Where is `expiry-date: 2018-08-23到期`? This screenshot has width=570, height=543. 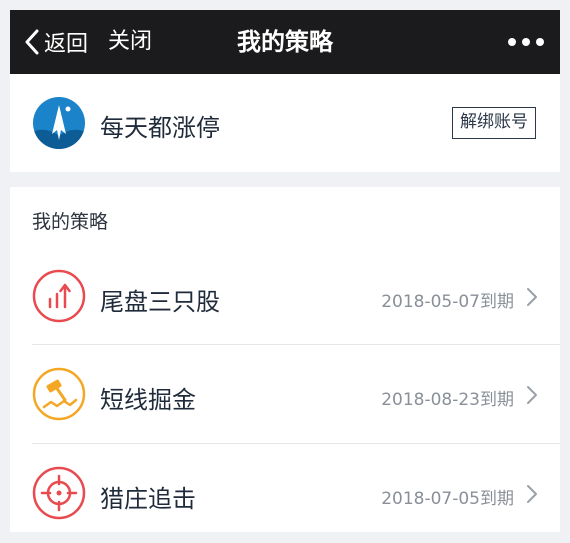
expiry-date: 2018-08-23到期 is located at coordinates (447, 400).